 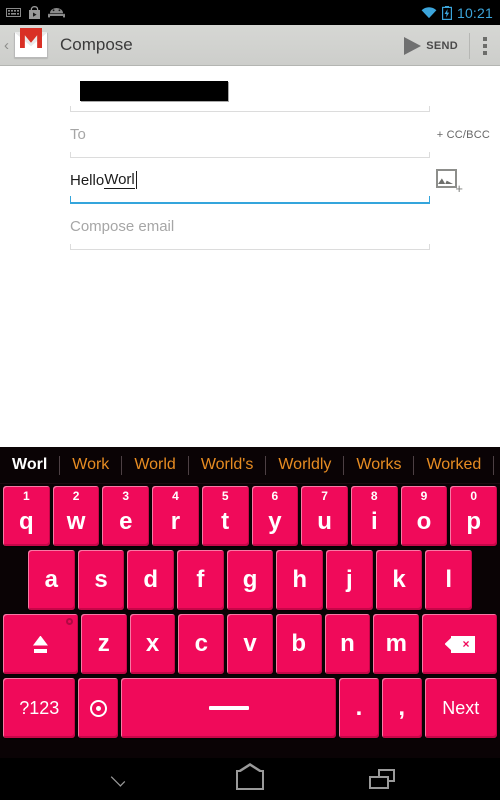 What do you see at coordinates (474, 12) in the screenshot?
I see `status-bar-clock: 10:21` at bounding box center [474, 12].